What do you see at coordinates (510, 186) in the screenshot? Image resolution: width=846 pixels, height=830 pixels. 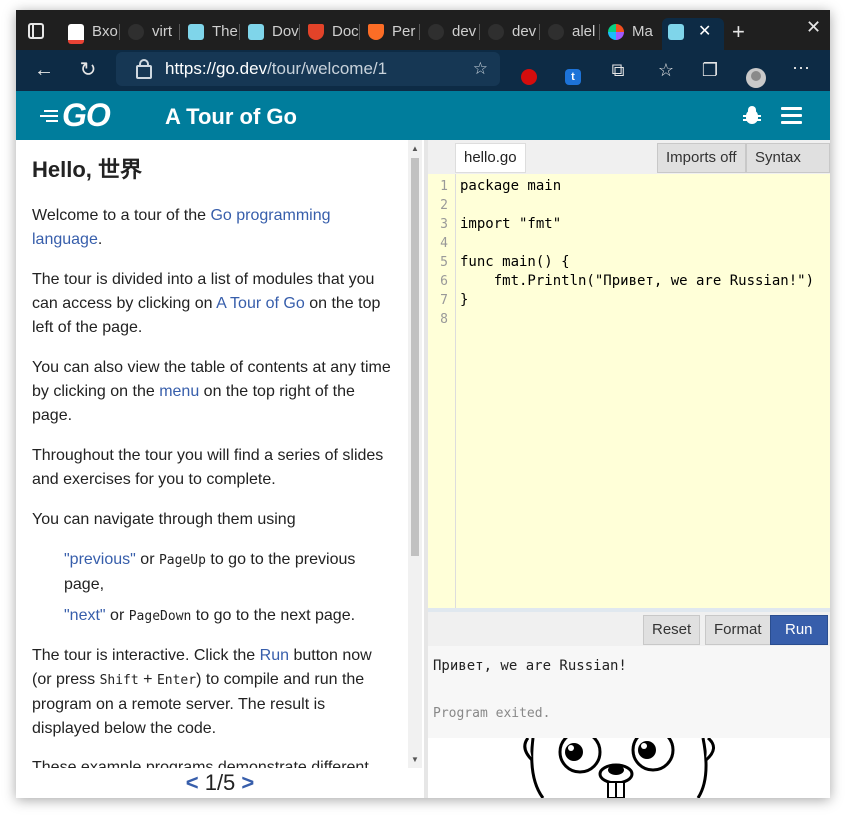 I see `code-line: package main` at bounding box center [510, 186].